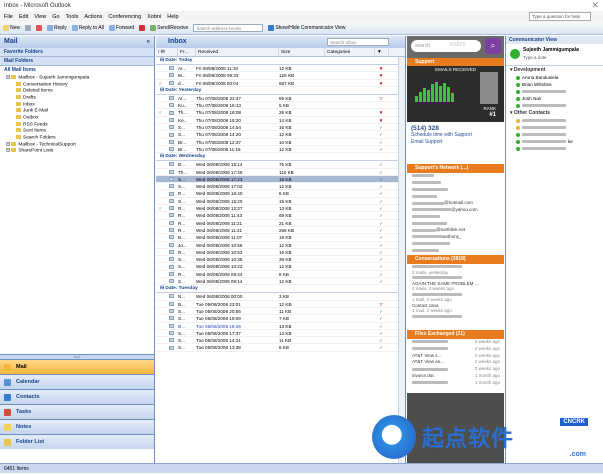  What do you see at coordinates (93, 17) in the screenshot?
I see `menu-actions: Actions` at bounding box center [93, 17].